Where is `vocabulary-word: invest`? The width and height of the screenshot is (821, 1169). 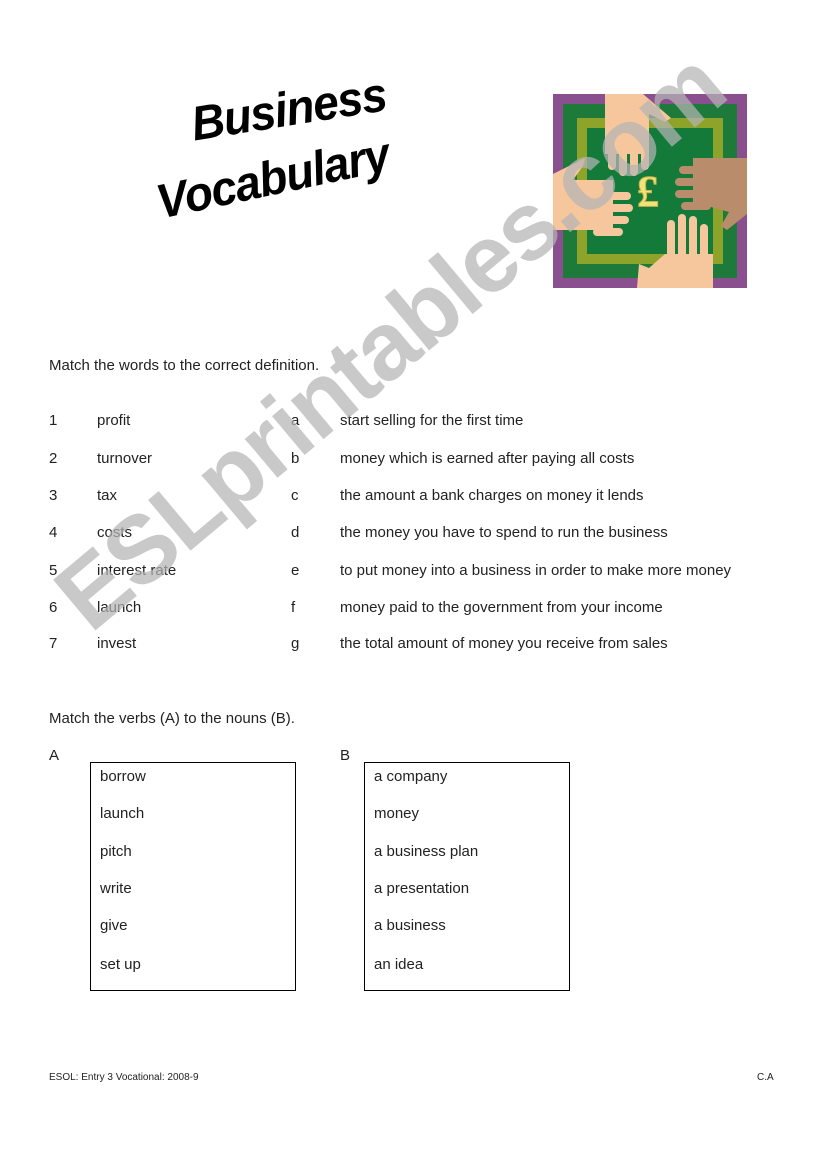 vocabulary-word: invest is located at coordinates (117, 643).